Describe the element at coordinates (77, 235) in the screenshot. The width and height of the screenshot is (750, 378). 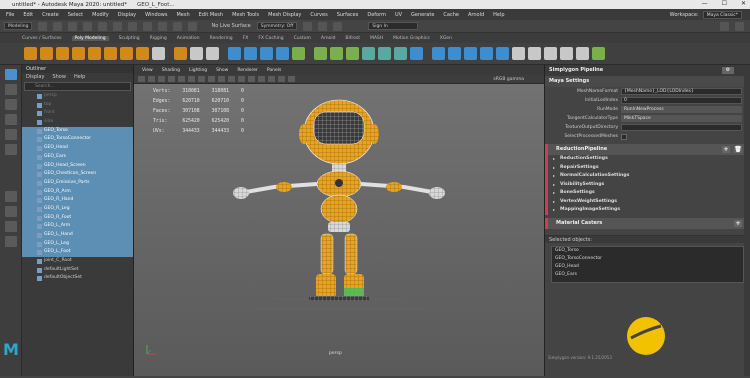
I see `outliner-item: GEO_L_Hand` at that location.